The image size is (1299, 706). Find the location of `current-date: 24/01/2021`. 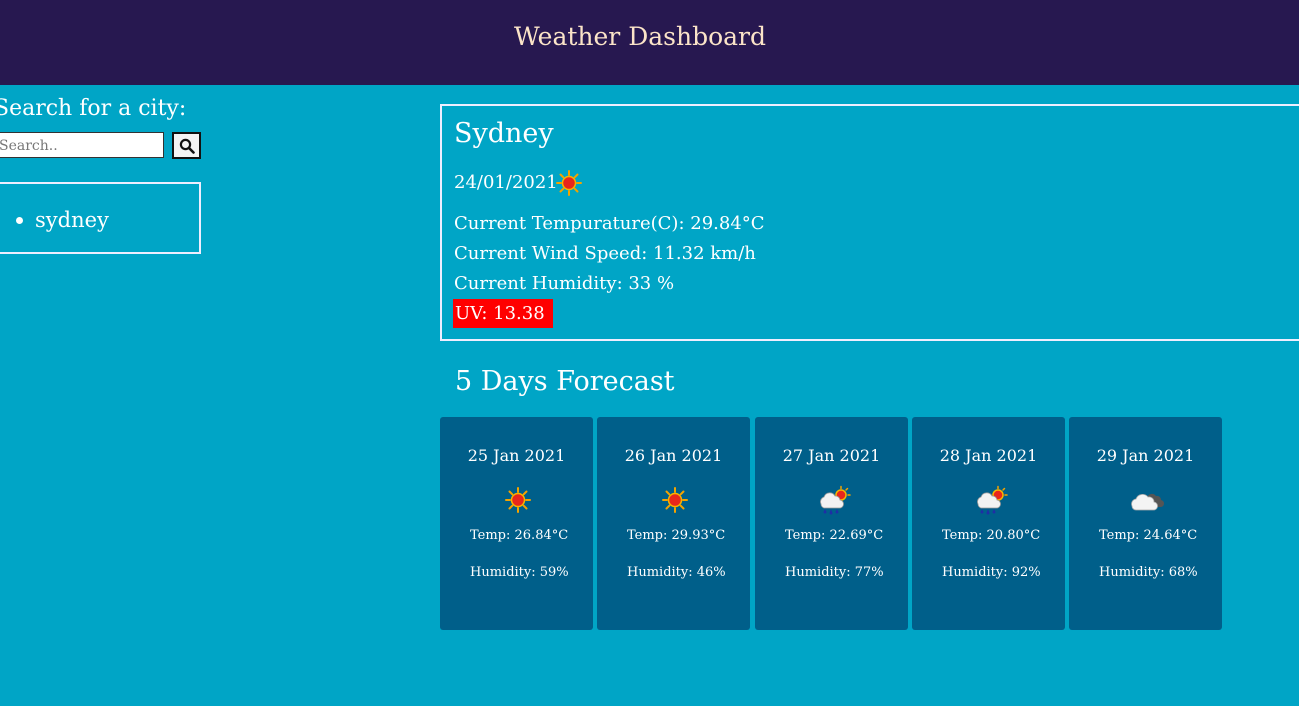

current-date: 24/01/2021 is located at coordinates (506, 182).